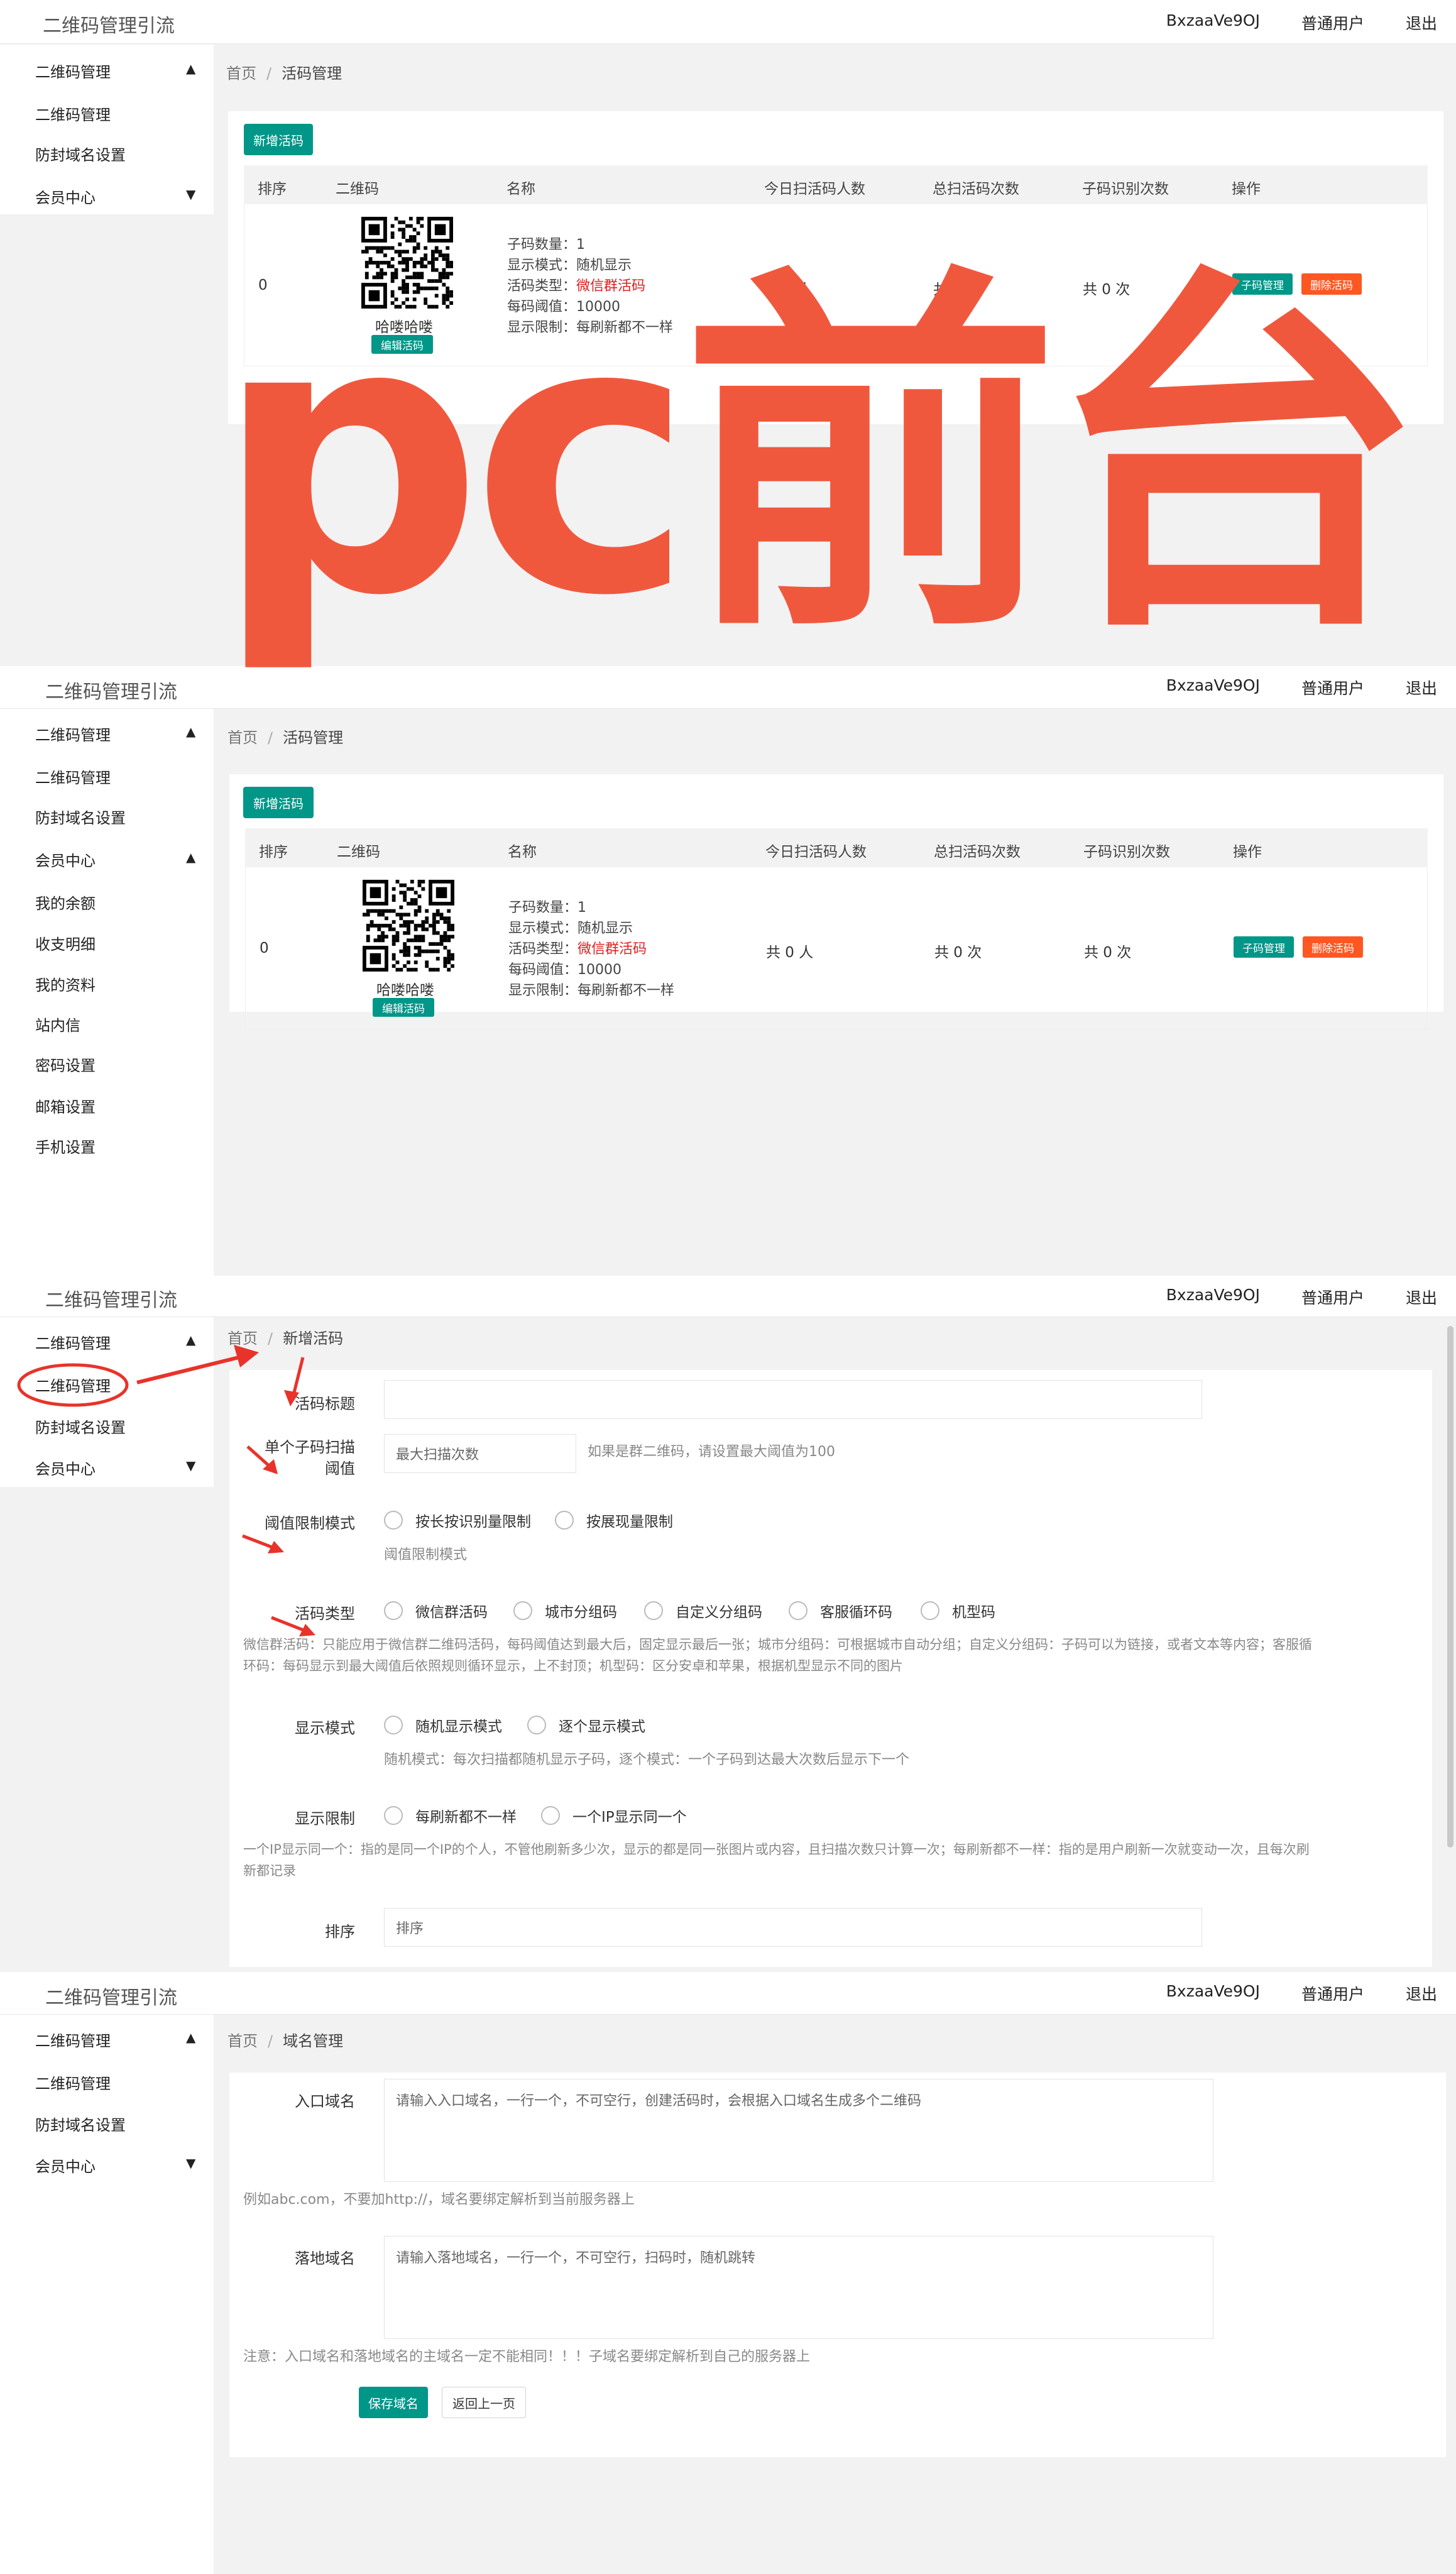 This screenshot has width=1456, height=2574. What do you see at coordinates (565, 1610) in the screenshot?
I see `radio-type-city-group: 城市分组码` at bounding box center [565, 1610].